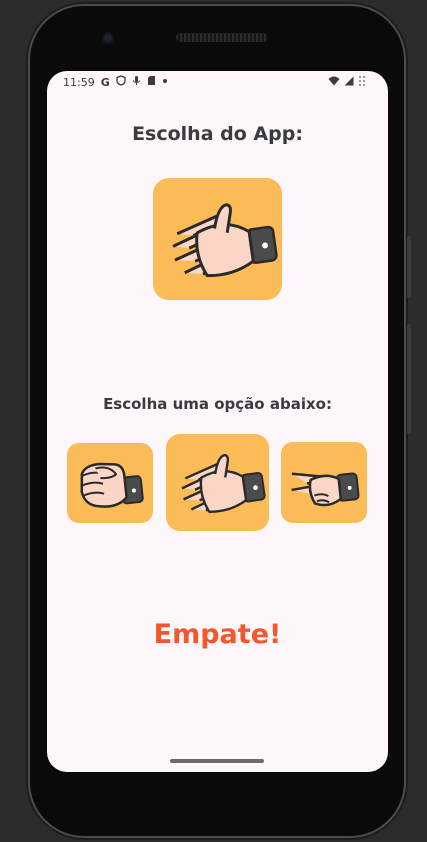 This screenshot has width=427, height=842. I want to click on option-rock-button, so click(110, 483).